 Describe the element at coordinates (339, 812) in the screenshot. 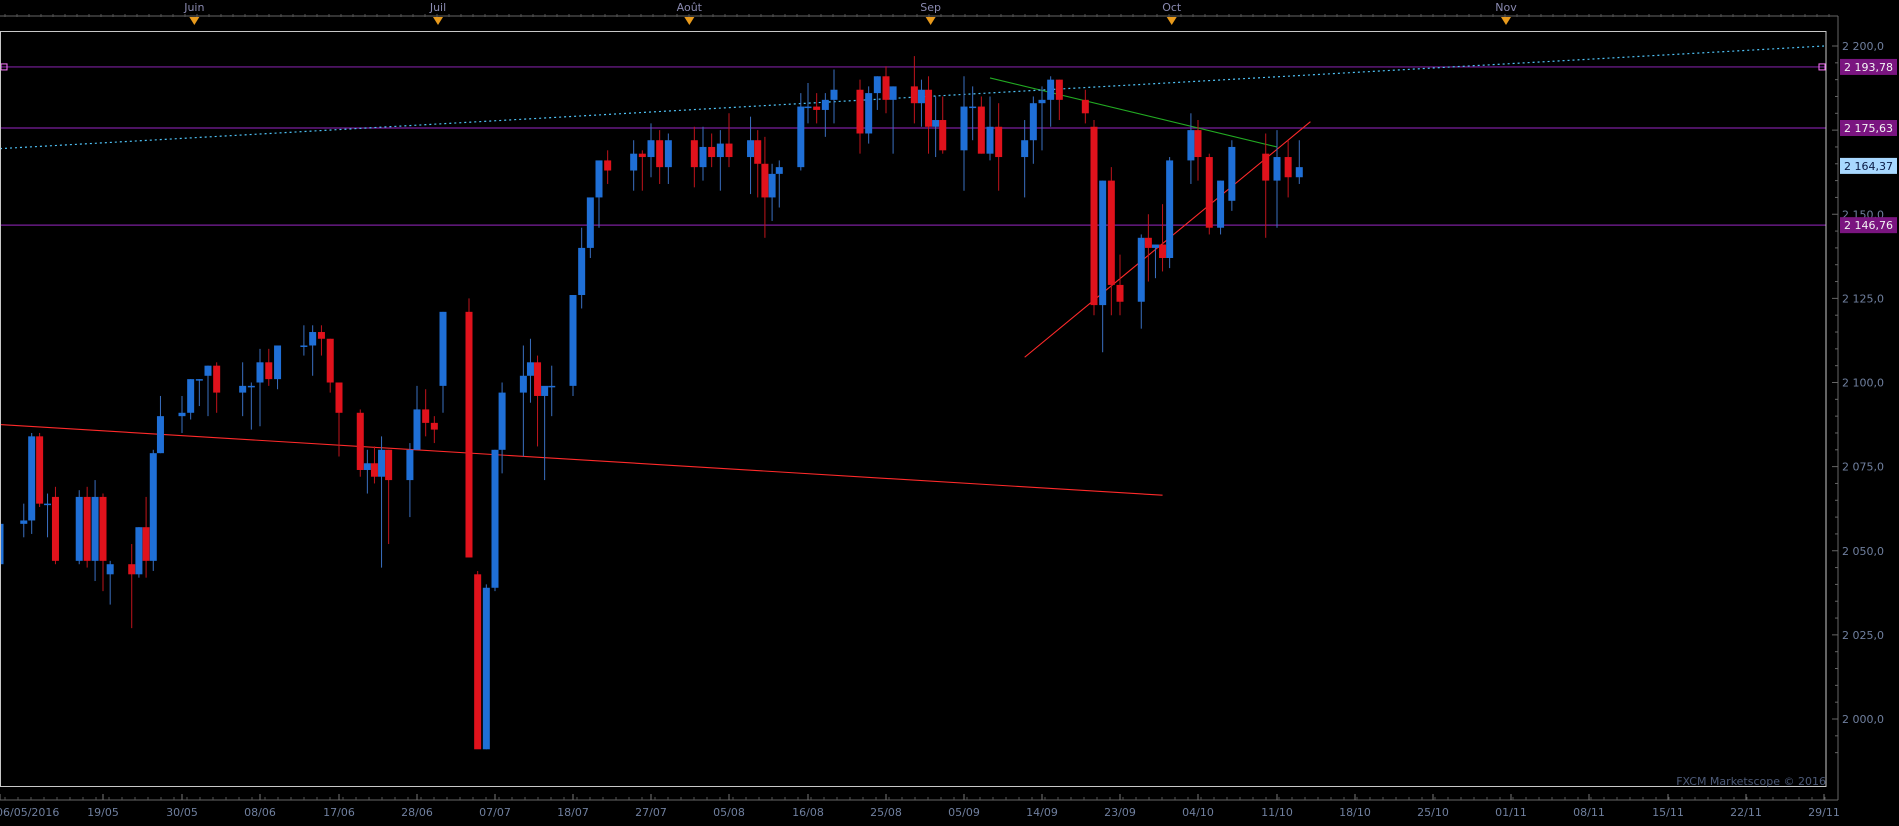

I see `date-tick-label: 17/06` at that location.